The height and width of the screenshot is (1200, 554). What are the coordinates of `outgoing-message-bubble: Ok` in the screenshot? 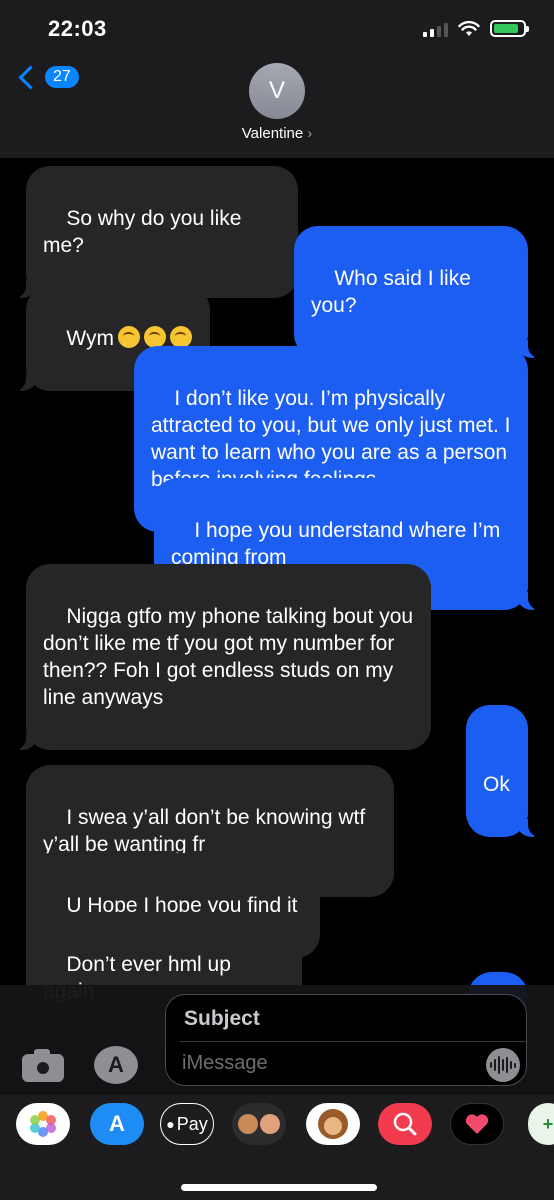 It's located at (504, 771).